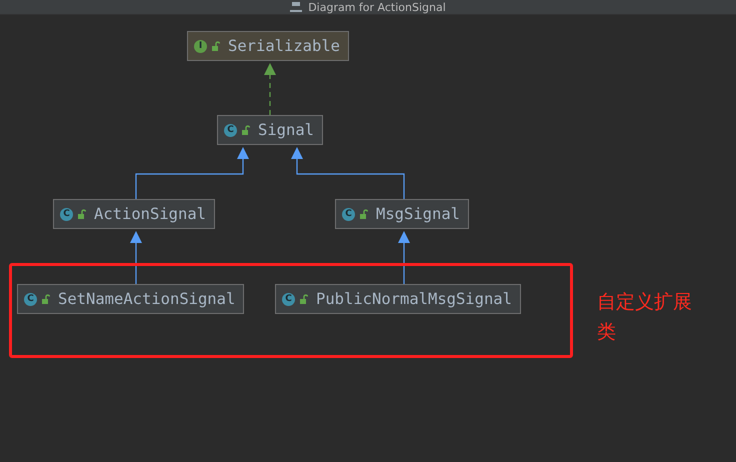 The image size is (736, 462). Describe the element at coordinates (284, 46) in the screenshot. I see `node-name: Serializable` at that location.